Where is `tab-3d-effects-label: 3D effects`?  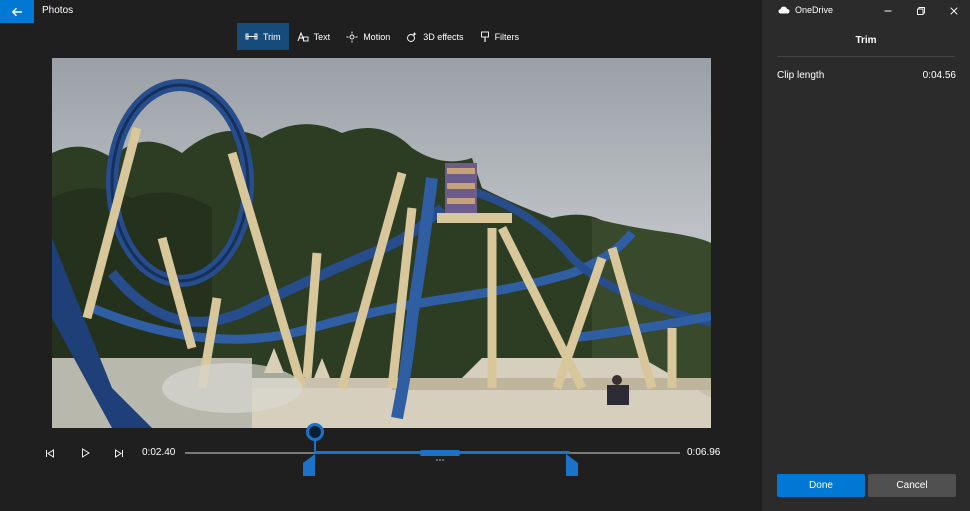 tab-3d-effects-label: 3D effects is located at coordinates (443, 36).